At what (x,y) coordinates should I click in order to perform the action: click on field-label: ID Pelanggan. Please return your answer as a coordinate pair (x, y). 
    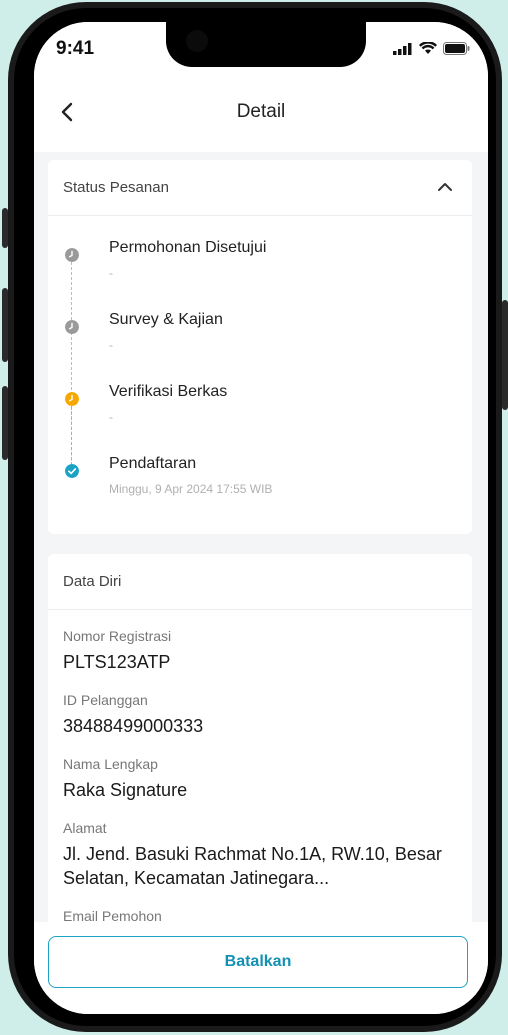
    Looking at the image, I should click on (105, 700).